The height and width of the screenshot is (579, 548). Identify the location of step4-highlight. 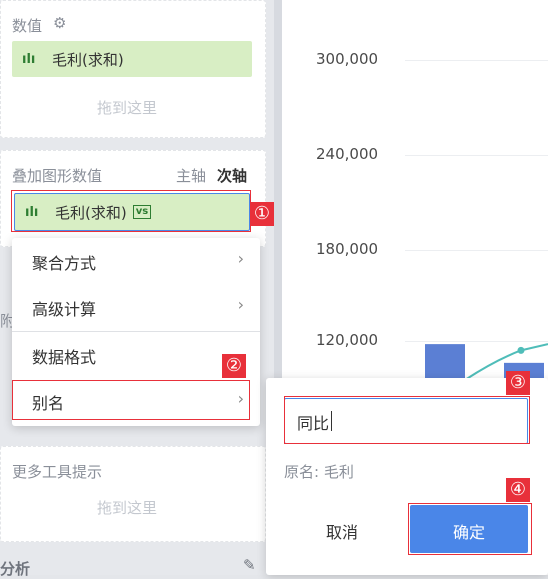
(470, 529).